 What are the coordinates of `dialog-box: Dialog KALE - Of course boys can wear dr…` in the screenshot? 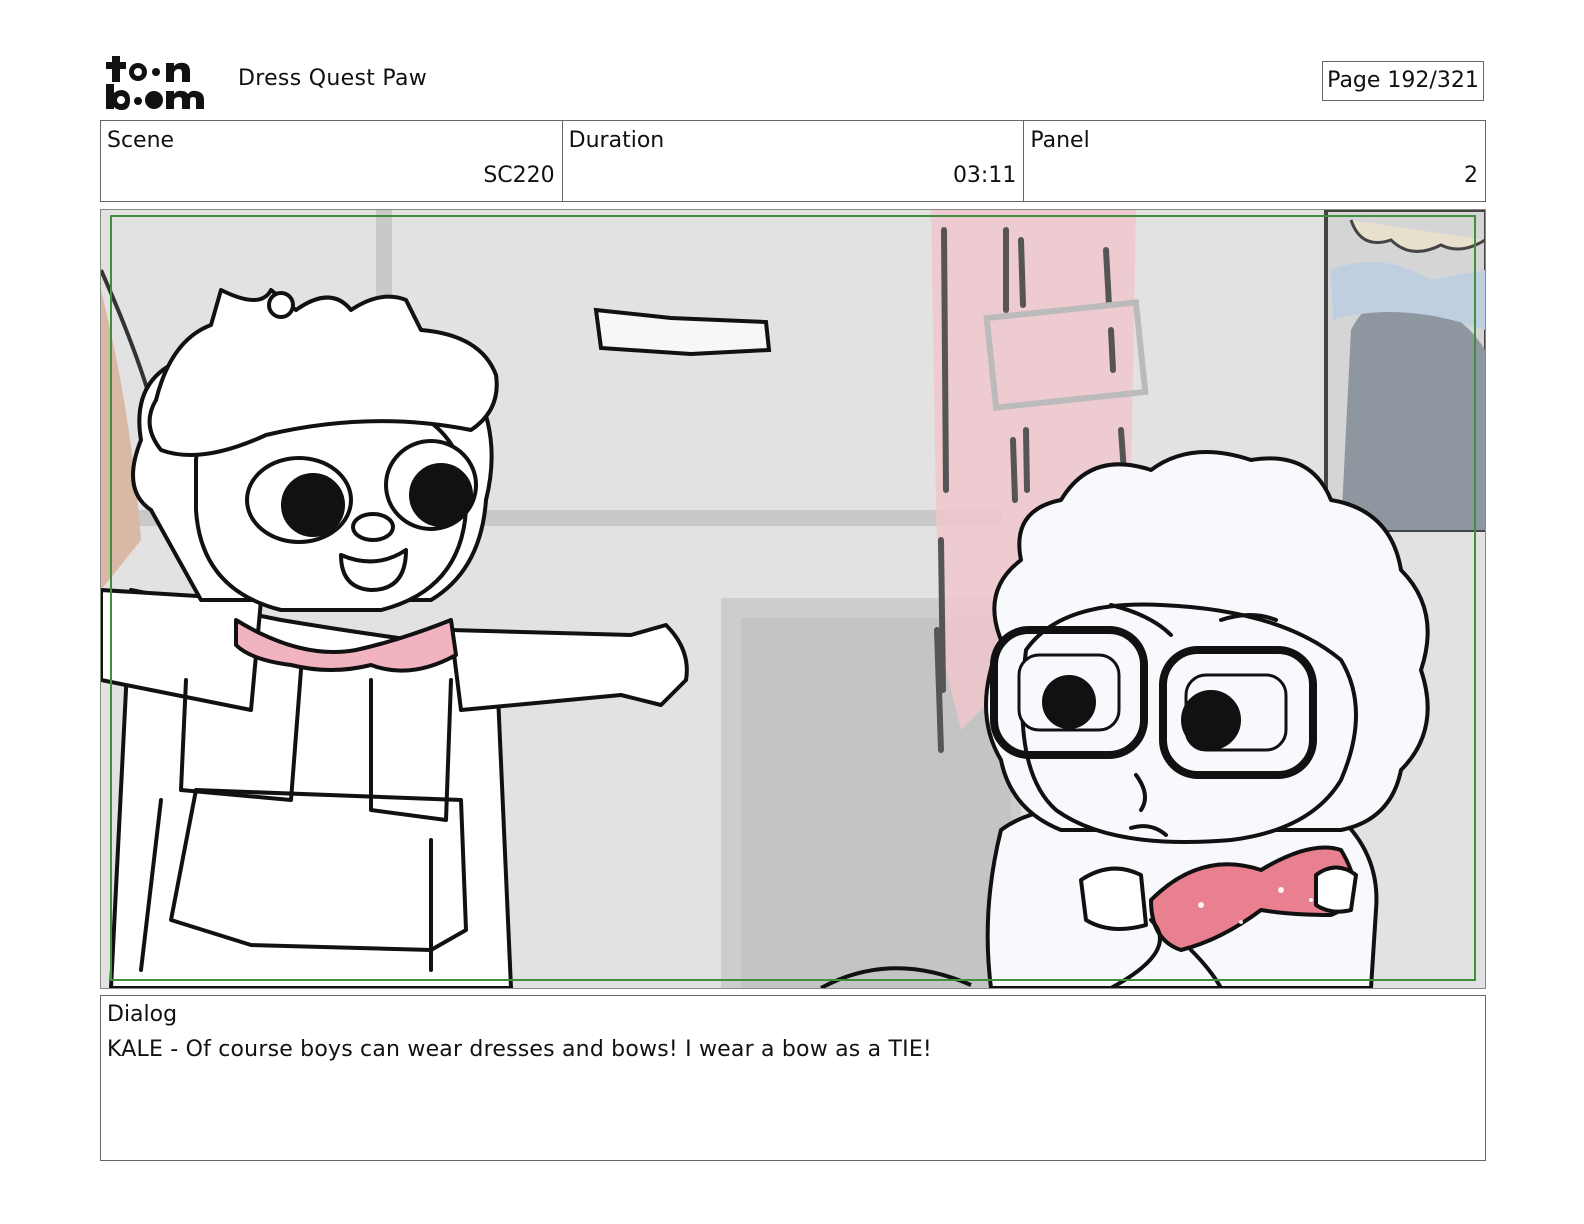 It's located at (793, 1078).